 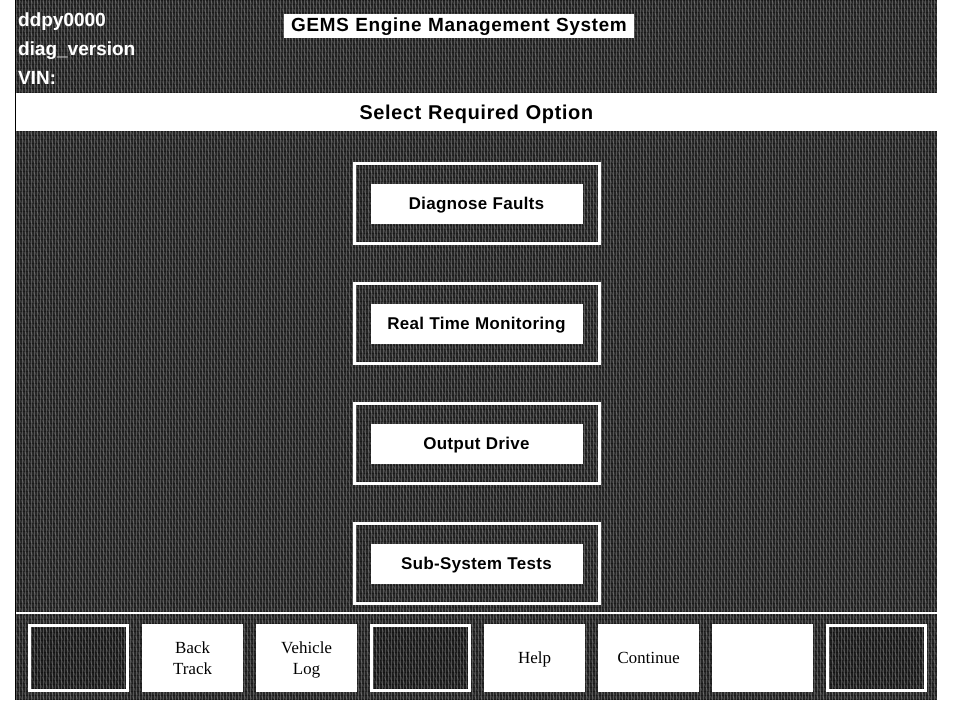 What do you see at coordinates (37, 78) in the screenshot?
I see `header-info-text: VIN:` at bounding box center [37, 78].